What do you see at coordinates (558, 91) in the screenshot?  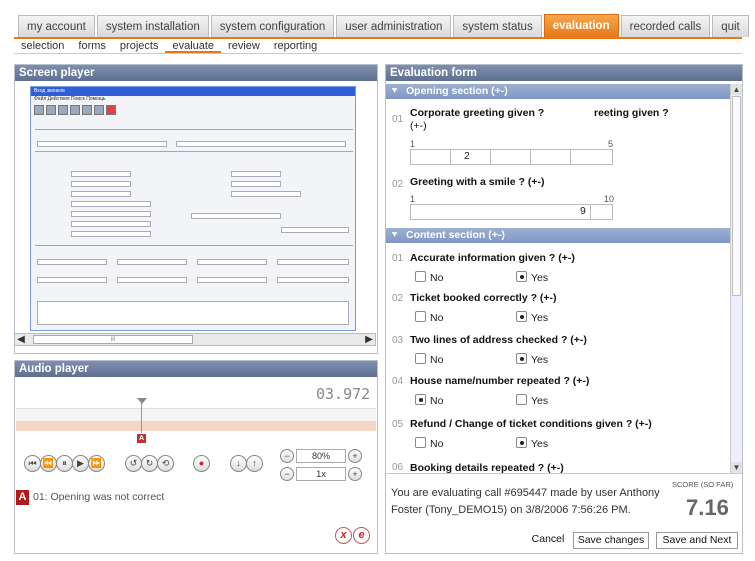 I see `opening-section-header: ⯆ Opening section (+-)` at bounding box center [558, 91].